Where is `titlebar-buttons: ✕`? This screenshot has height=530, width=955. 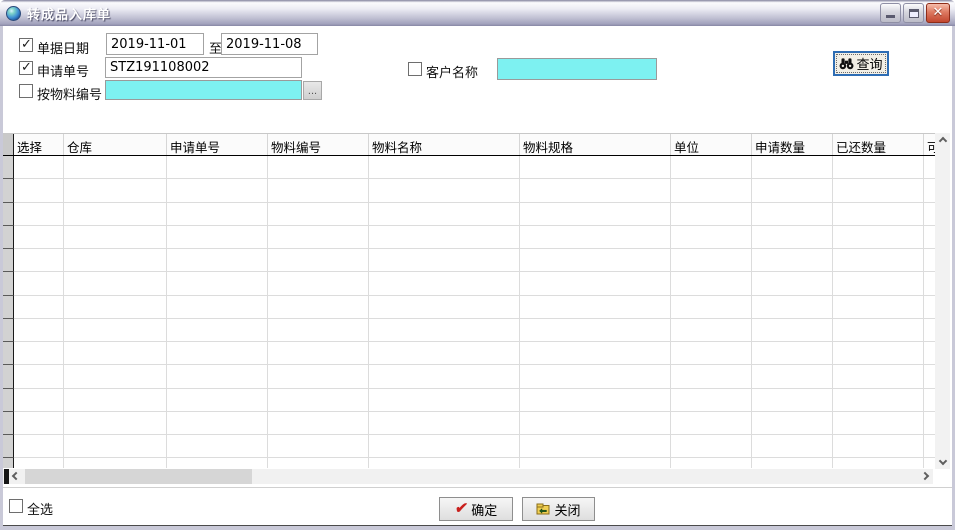
titlebar-buttons: ✕ is located at coordinates (915, 13).